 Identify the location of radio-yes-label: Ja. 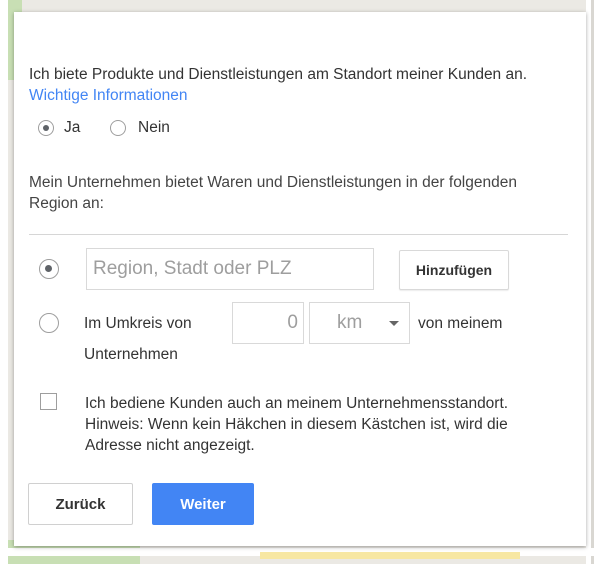
(72, 127).